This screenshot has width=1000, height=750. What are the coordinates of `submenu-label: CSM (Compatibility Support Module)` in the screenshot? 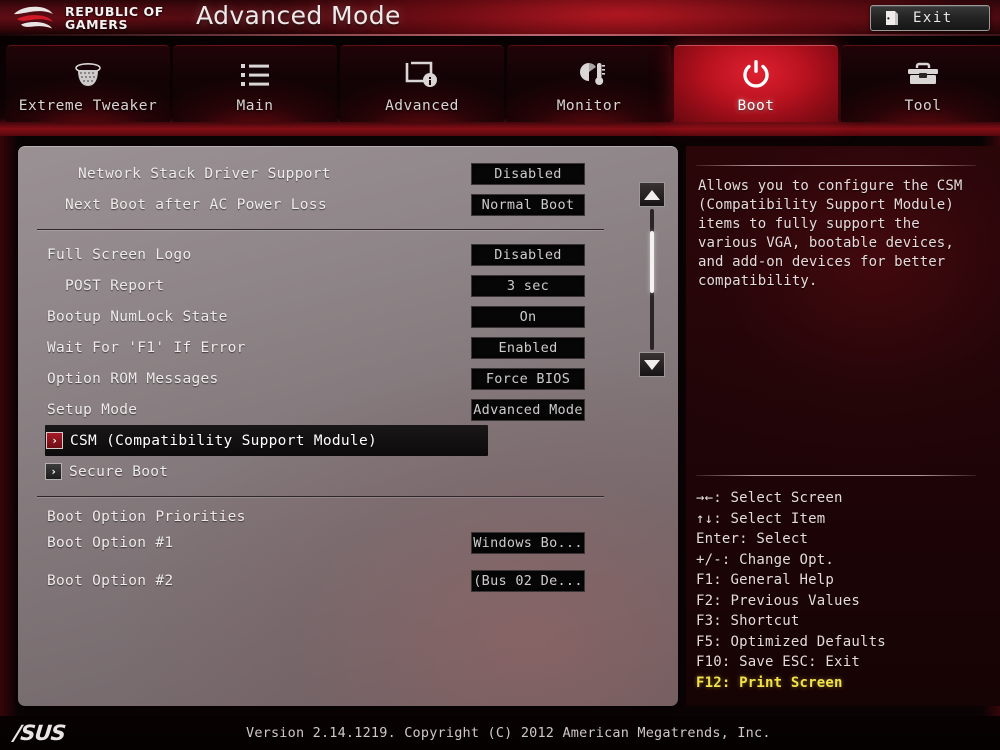 It's located at (224, 440).